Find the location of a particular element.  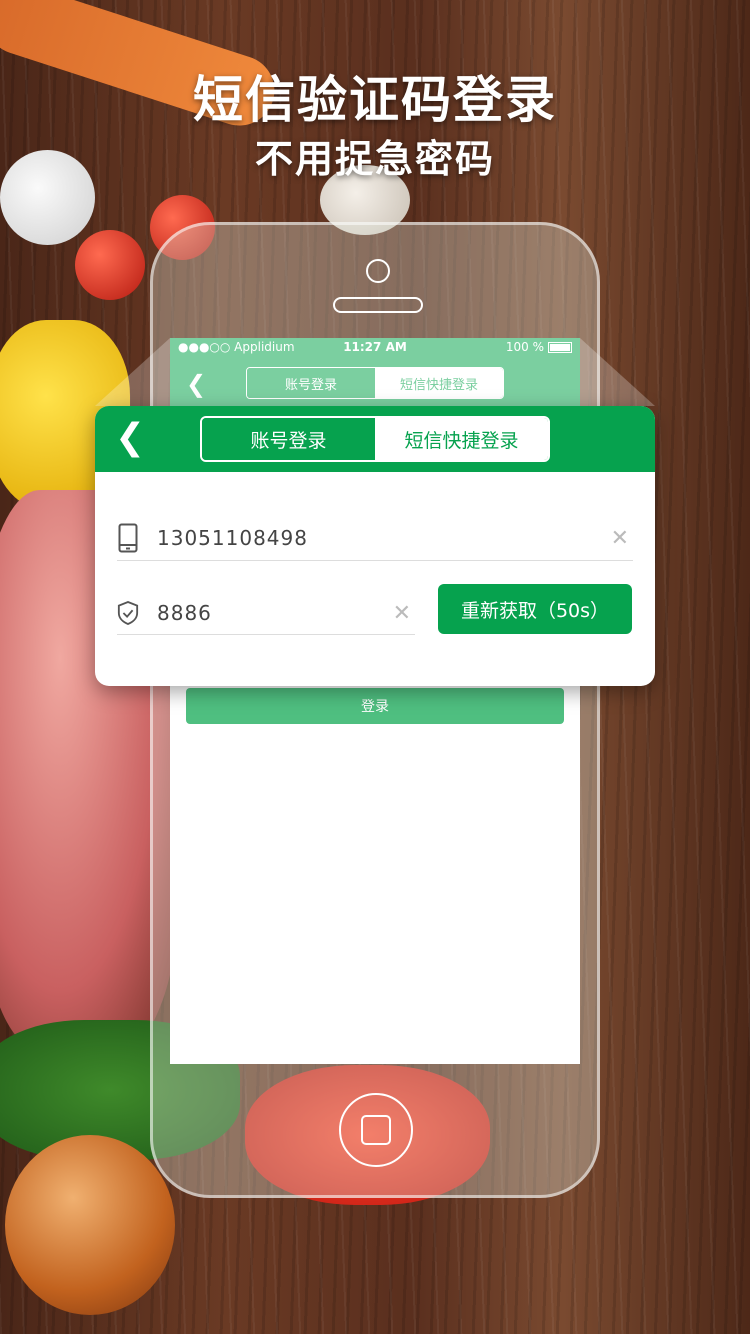

mini-login-tabs: 账号登录 短信快捷登录 is located at coordinates (375, 383).